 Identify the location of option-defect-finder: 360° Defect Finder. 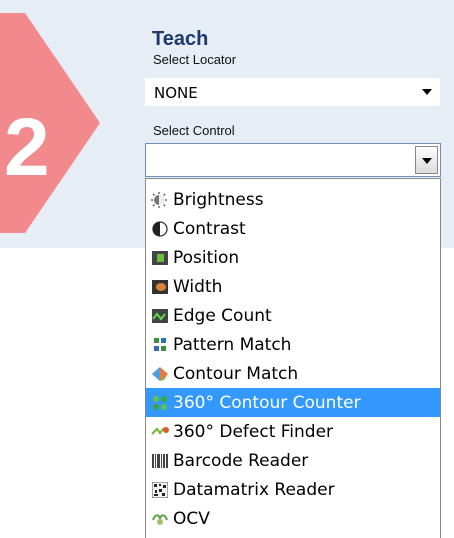
(293, 431).